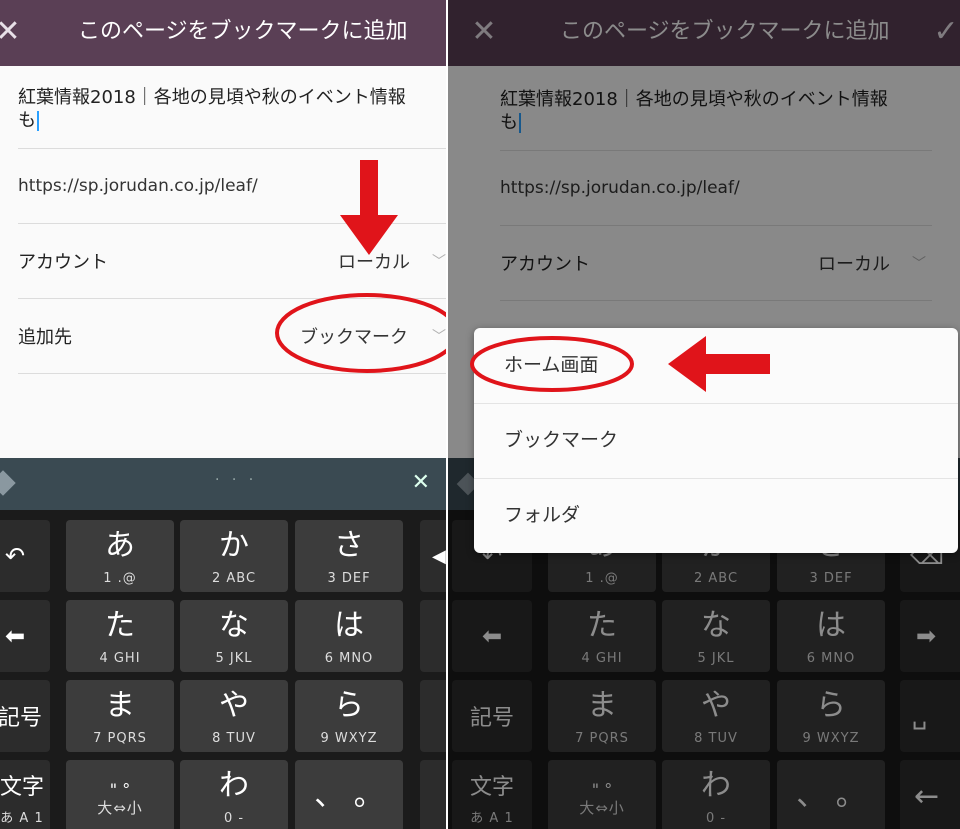 The image size is (960, 829). What do you see at coordinates (349, 794) in the screenshot?
I see `key-punctuation: 、 。` at bounding box center [349, 794].